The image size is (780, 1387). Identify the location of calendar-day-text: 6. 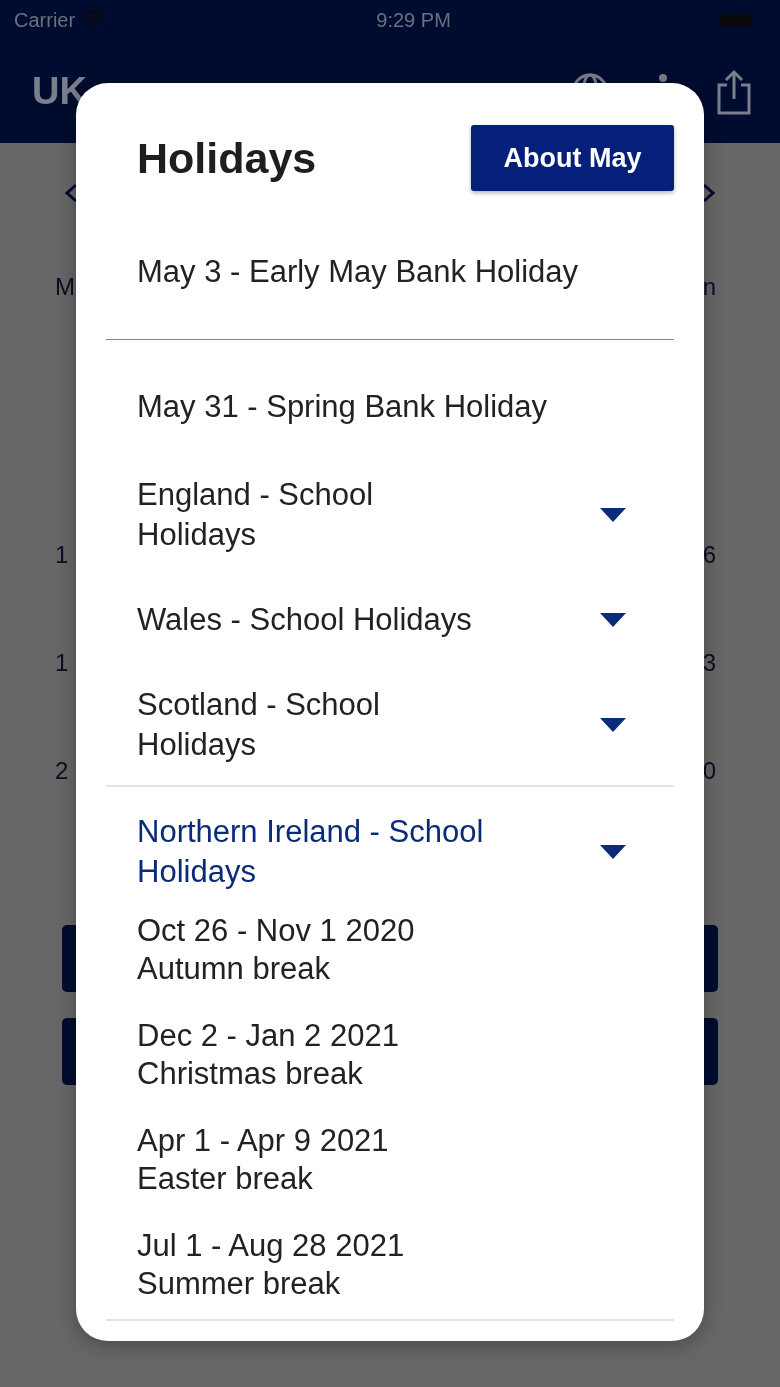
(709, 555).